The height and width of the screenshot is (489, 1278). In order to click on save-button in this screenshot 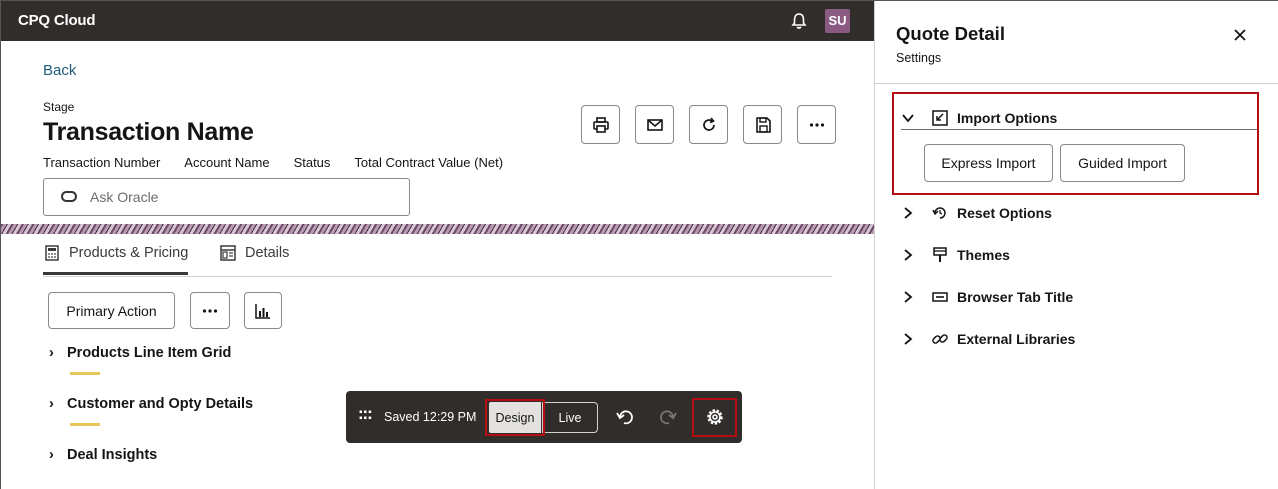, I will do `click(762, 124)`.